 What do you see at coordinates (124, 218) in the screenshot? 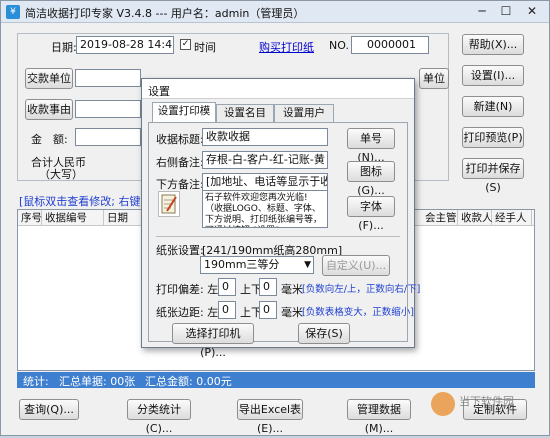
I see `column-header: 日期` at bounding box center [124, 218].